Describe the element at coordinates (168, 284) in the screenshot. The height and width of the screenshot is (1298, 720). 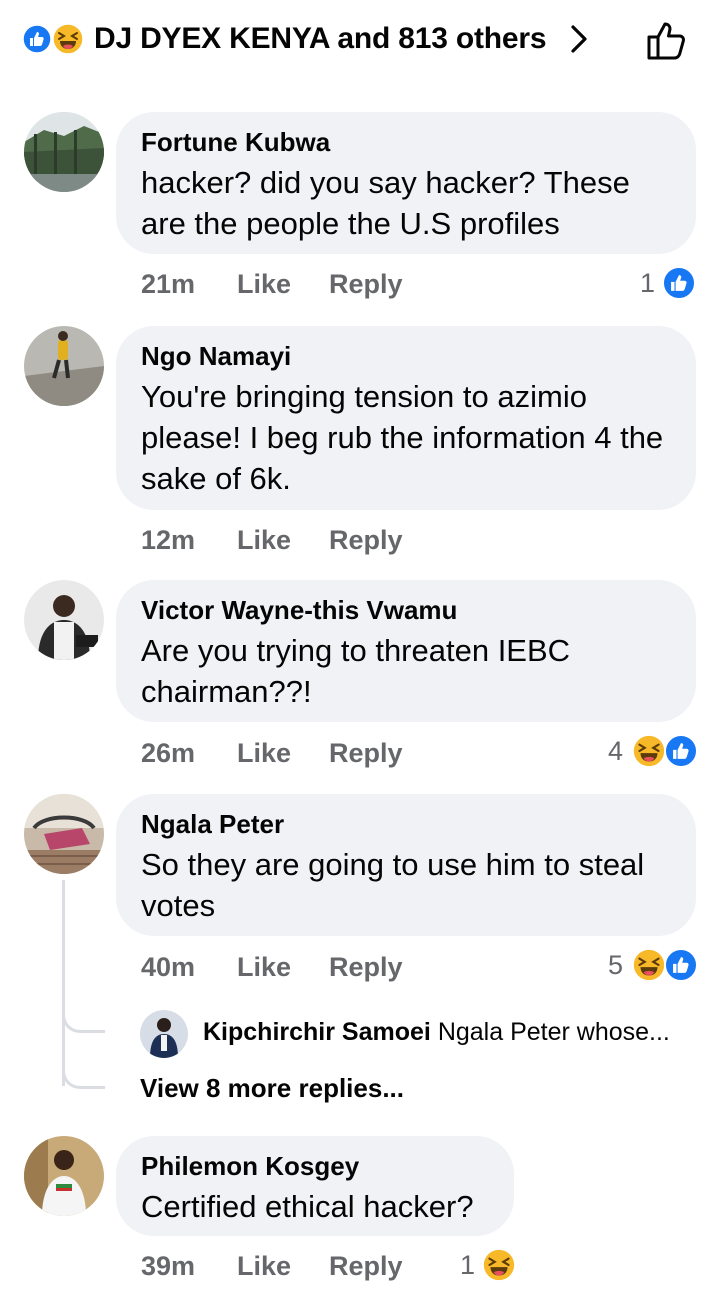
I see `comment-time: 21m` at that location.